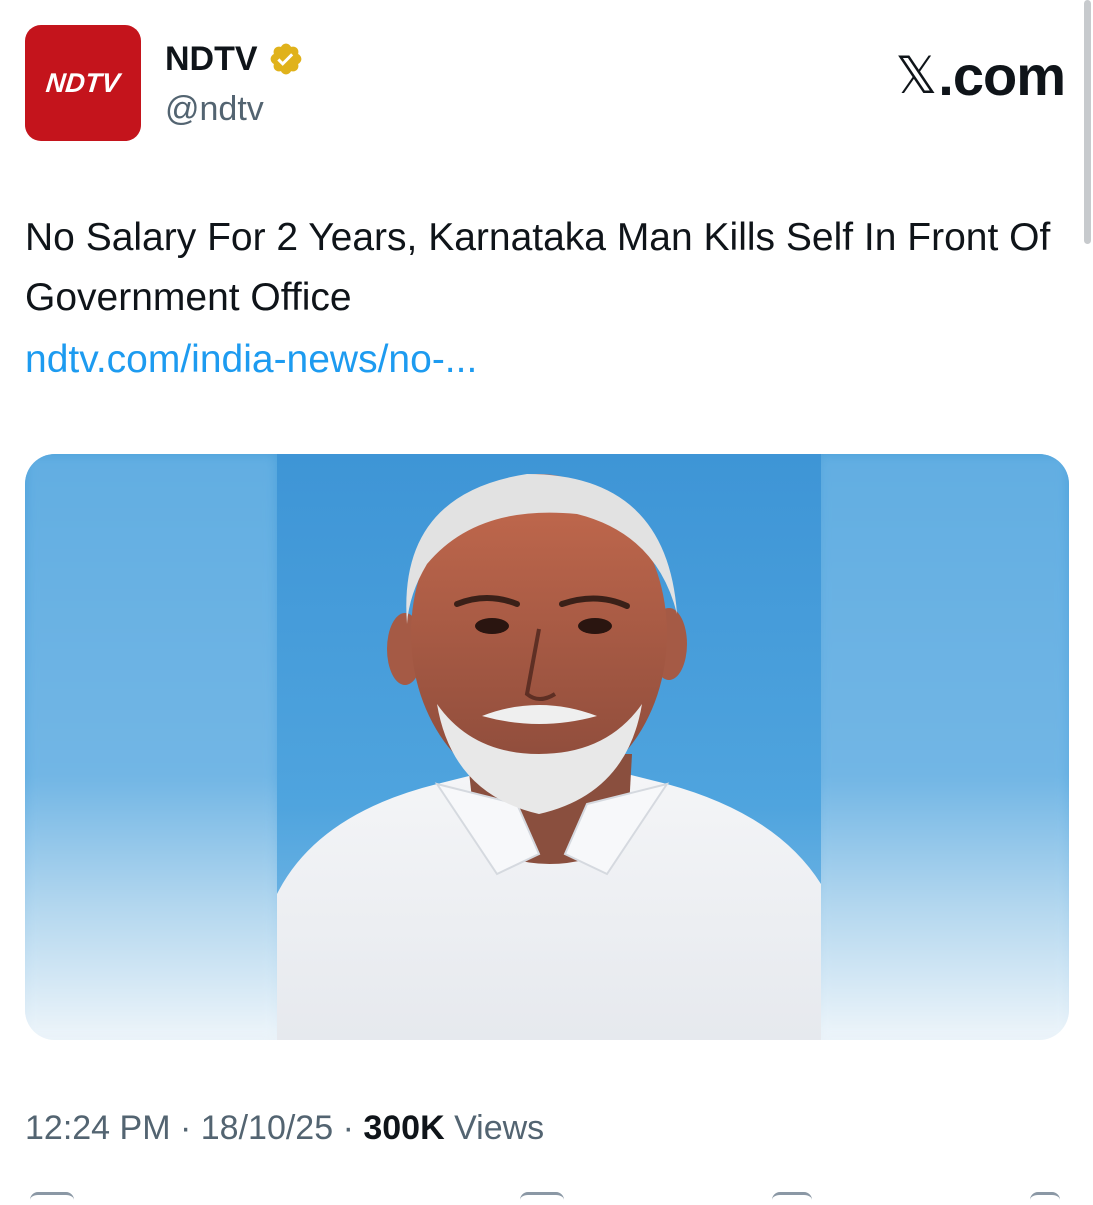 The width and height of the screenshot is (1093, 1205). Describe the element at coordinates (792, 1198) in the screenshot. I see `bookmark-icon` at that location.